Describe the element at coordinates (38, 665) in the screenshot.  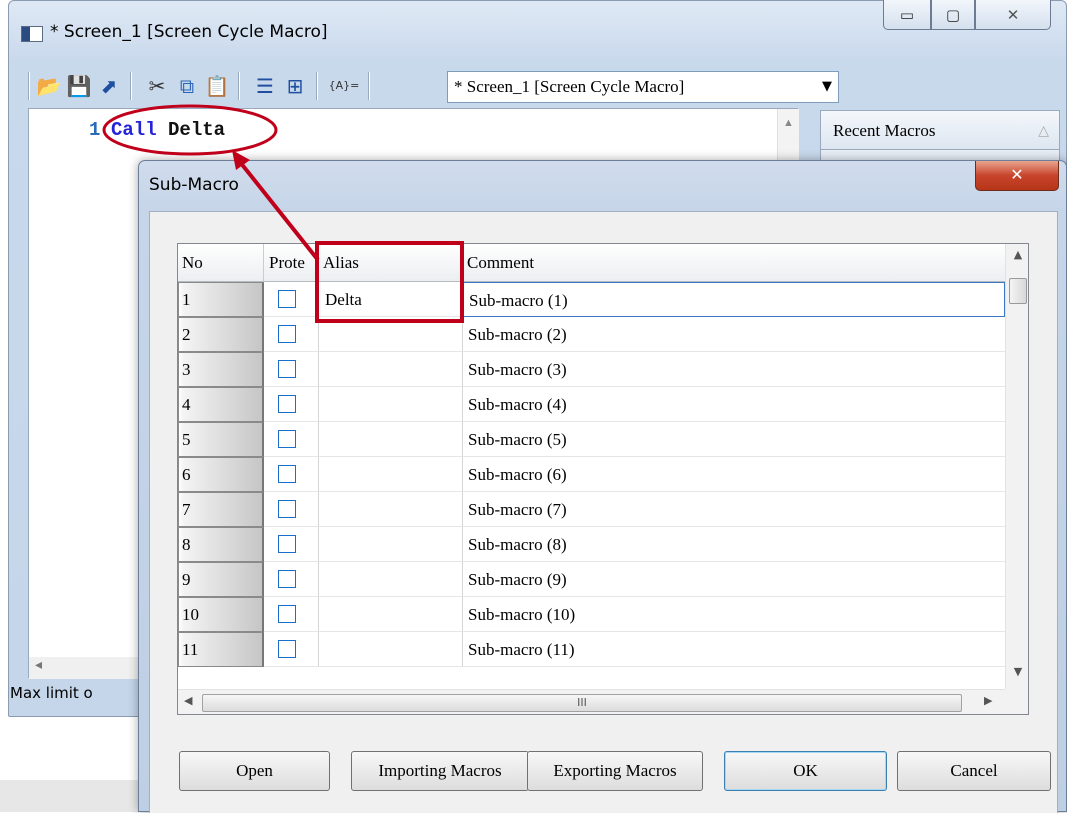
I see `scroll-left-icon: ◂` at that location.